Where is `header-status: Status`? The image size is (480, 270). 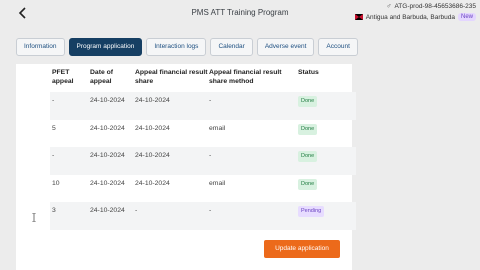
header-status: Status is located at coordinates (308, 72).